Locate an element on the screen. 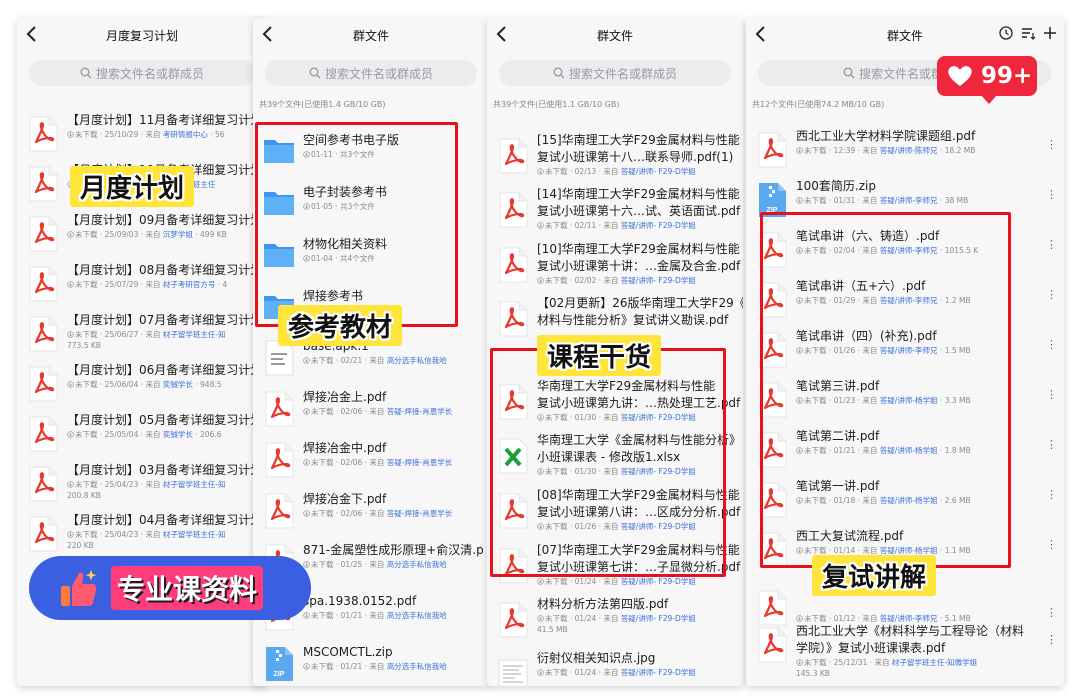 The image size is (1080, 700). file-name: 【月度计划】08月备考详细复习计划 is located at coordinates (164, 270).